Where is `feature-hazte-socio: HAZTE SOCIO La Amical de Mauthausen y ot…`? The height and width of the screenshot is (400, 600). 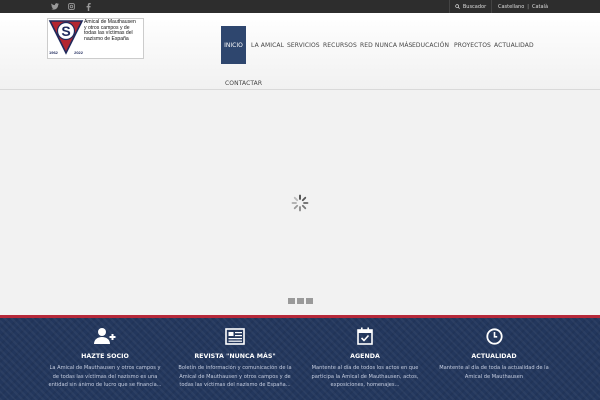
feature-hazte-socio: HAZTE SOCIO La Amical de Mauthausen y ot… is located at coordinates (105, 358).